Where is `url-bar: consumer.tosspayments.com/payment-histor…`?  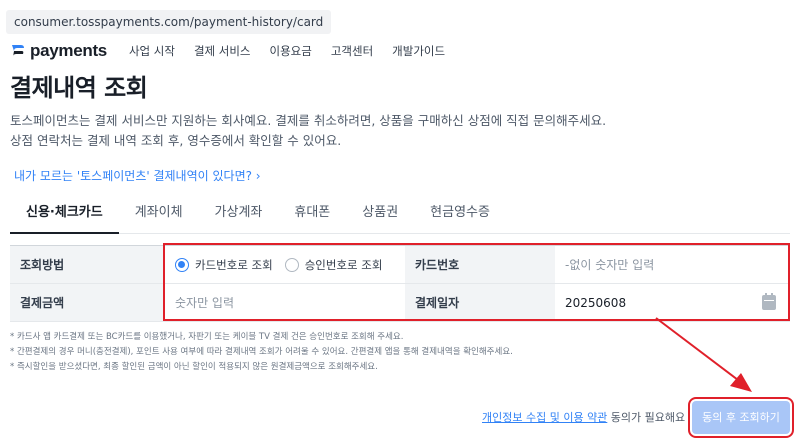 url-bar: consumer.tosspayments.com/payment-histor… is located at coordinates (169, 22).